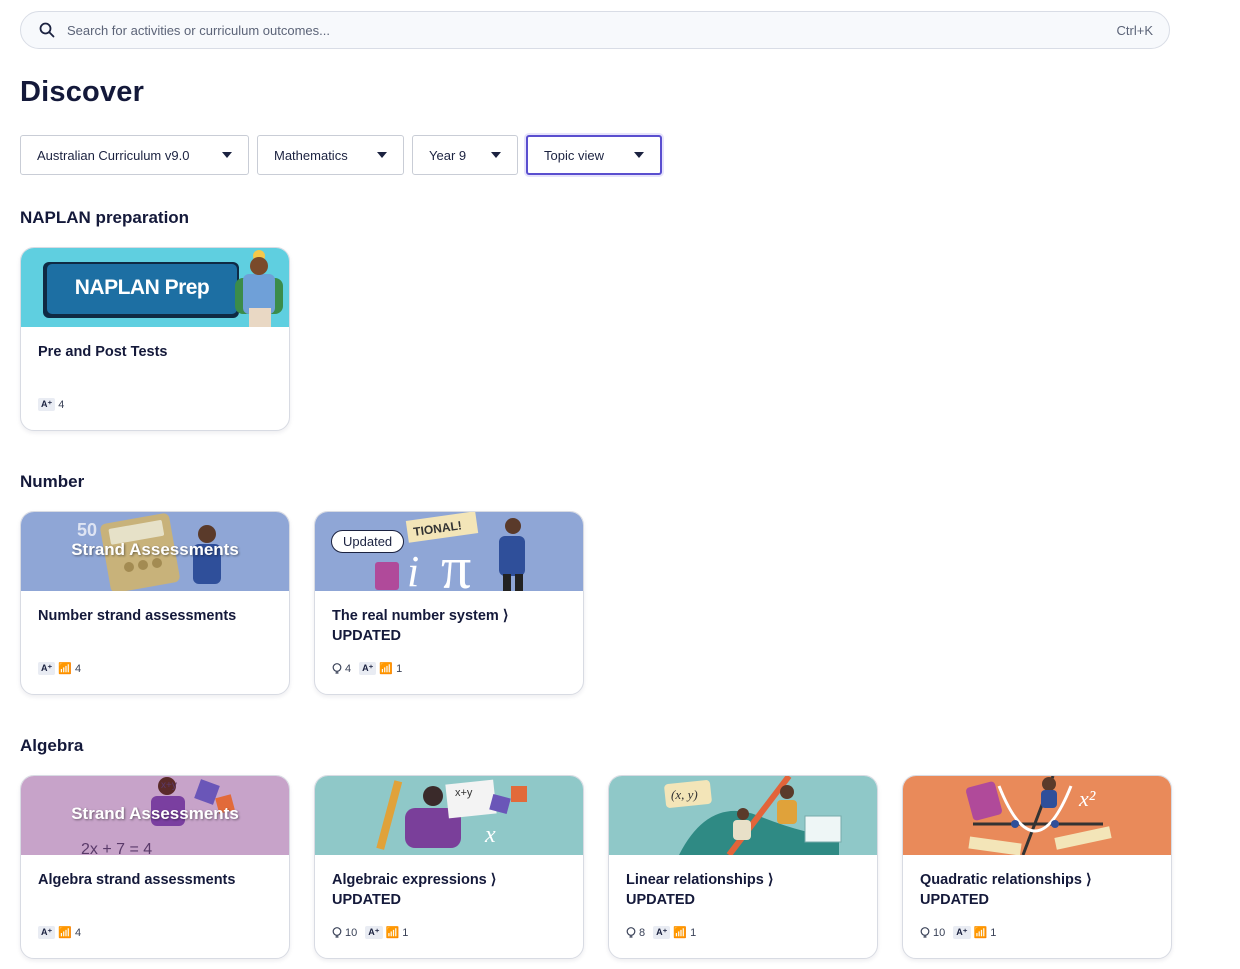 This screenshot has height=969, width=1240. What do you see at coordinates (414, 890) in the screenshot?
I see `card-title: Algebraic expressions ⟩ UPDATED` at bounding box center [414, 890].